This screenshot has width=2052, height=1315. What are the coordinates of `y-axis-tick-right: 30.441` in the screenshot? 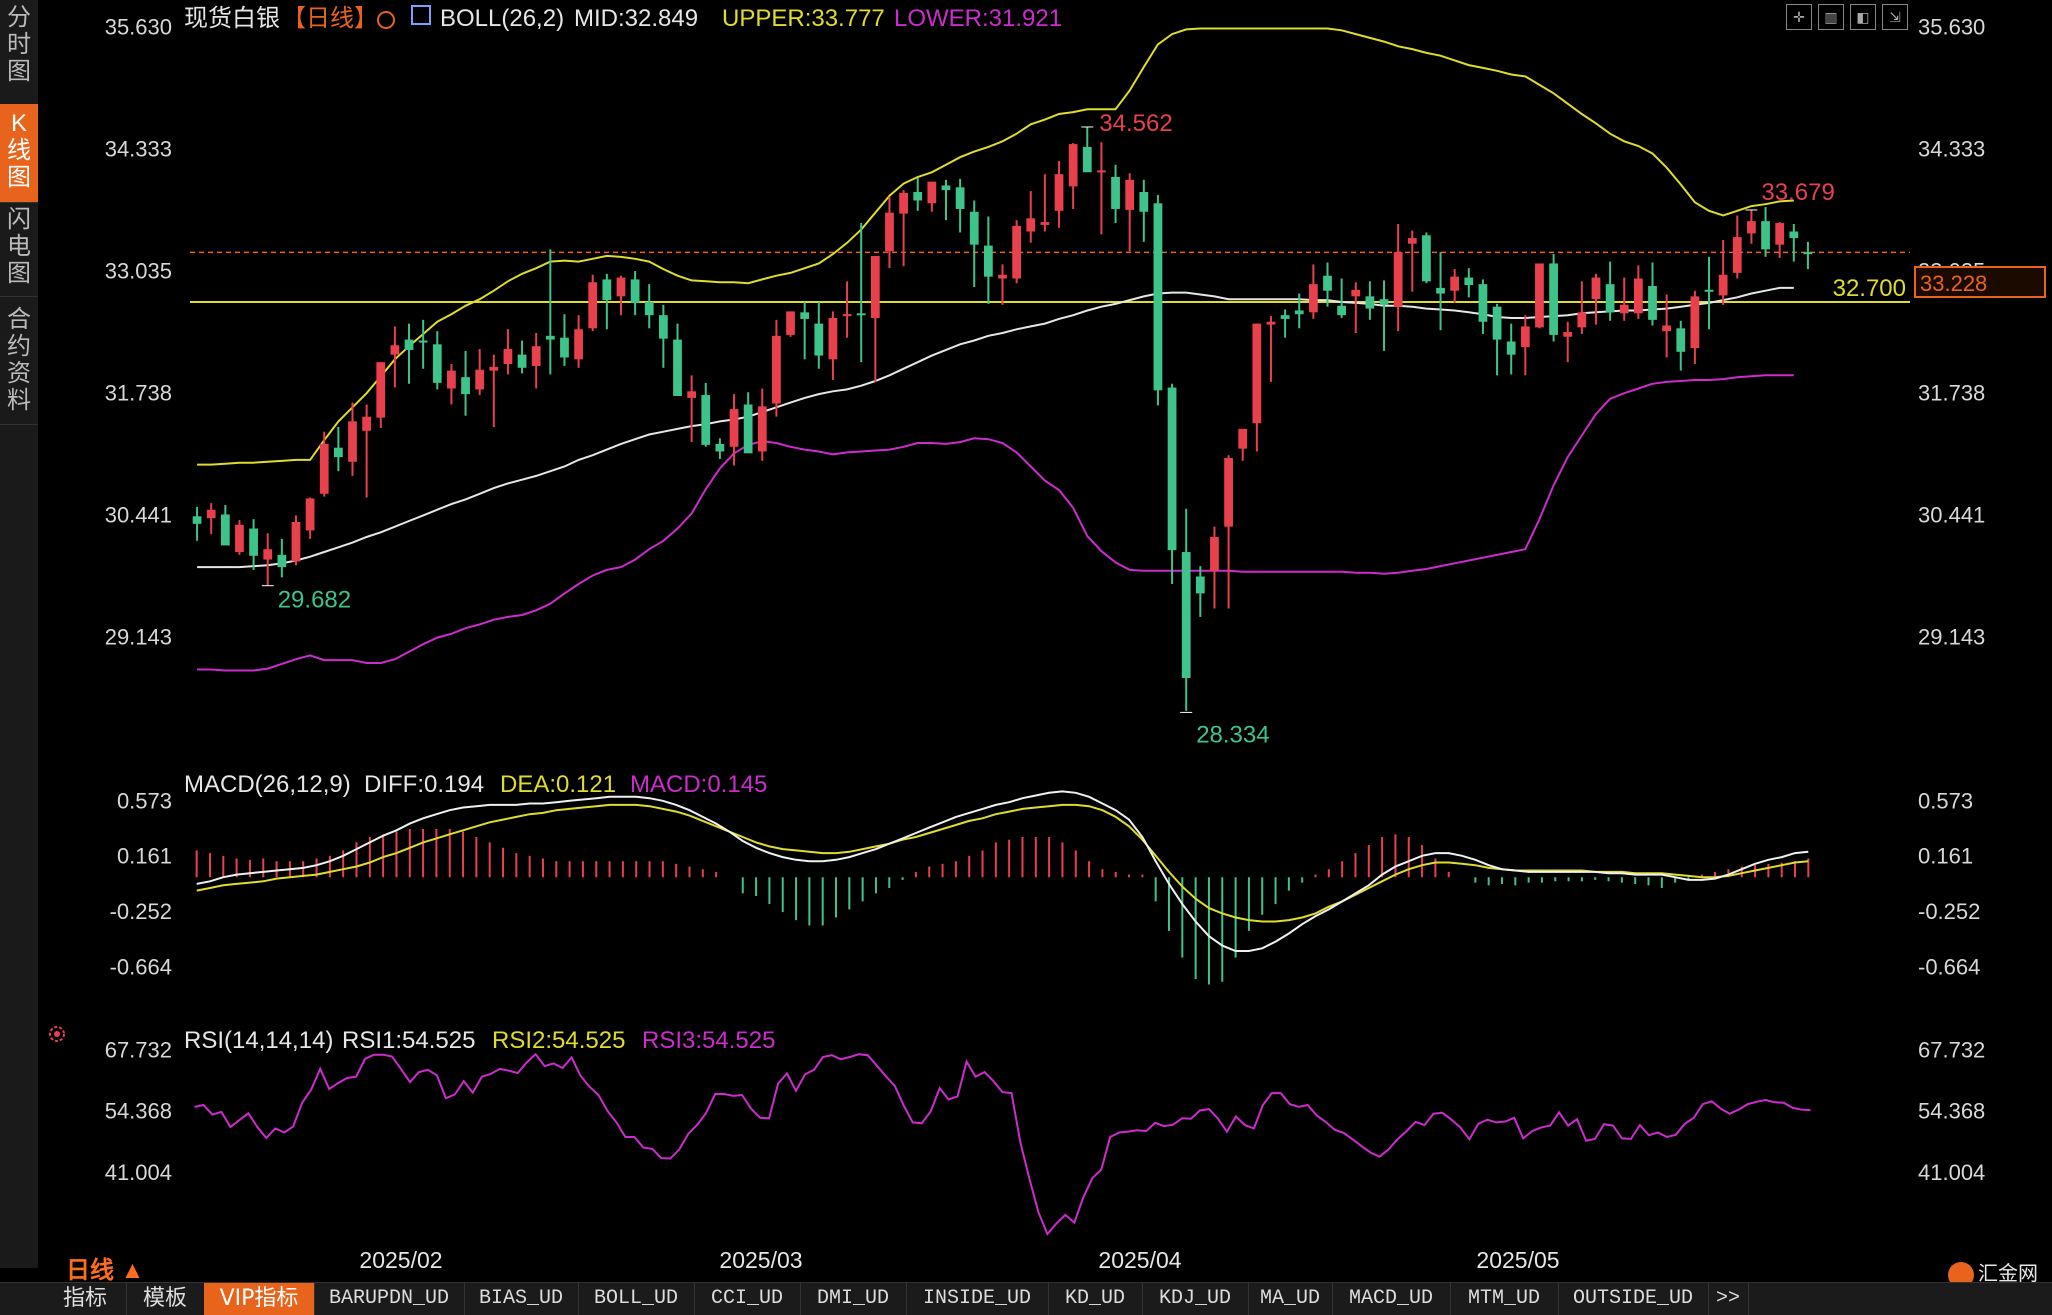 It's located at (1951, 514).